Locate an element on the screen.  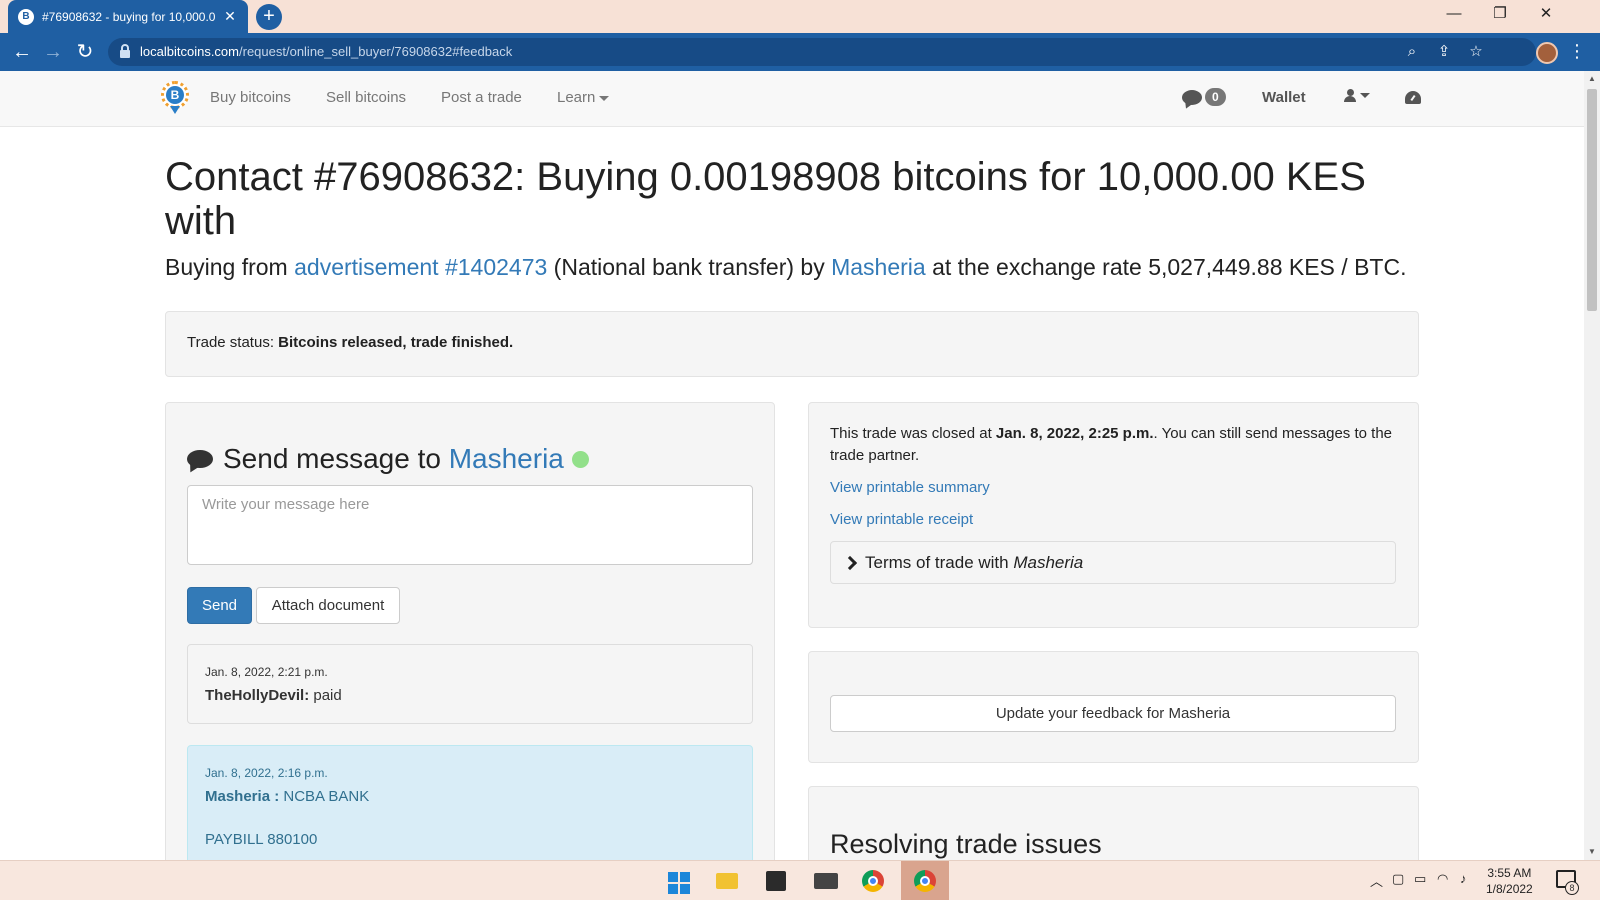
windows-start-icon is located at coordinates (679, 883).